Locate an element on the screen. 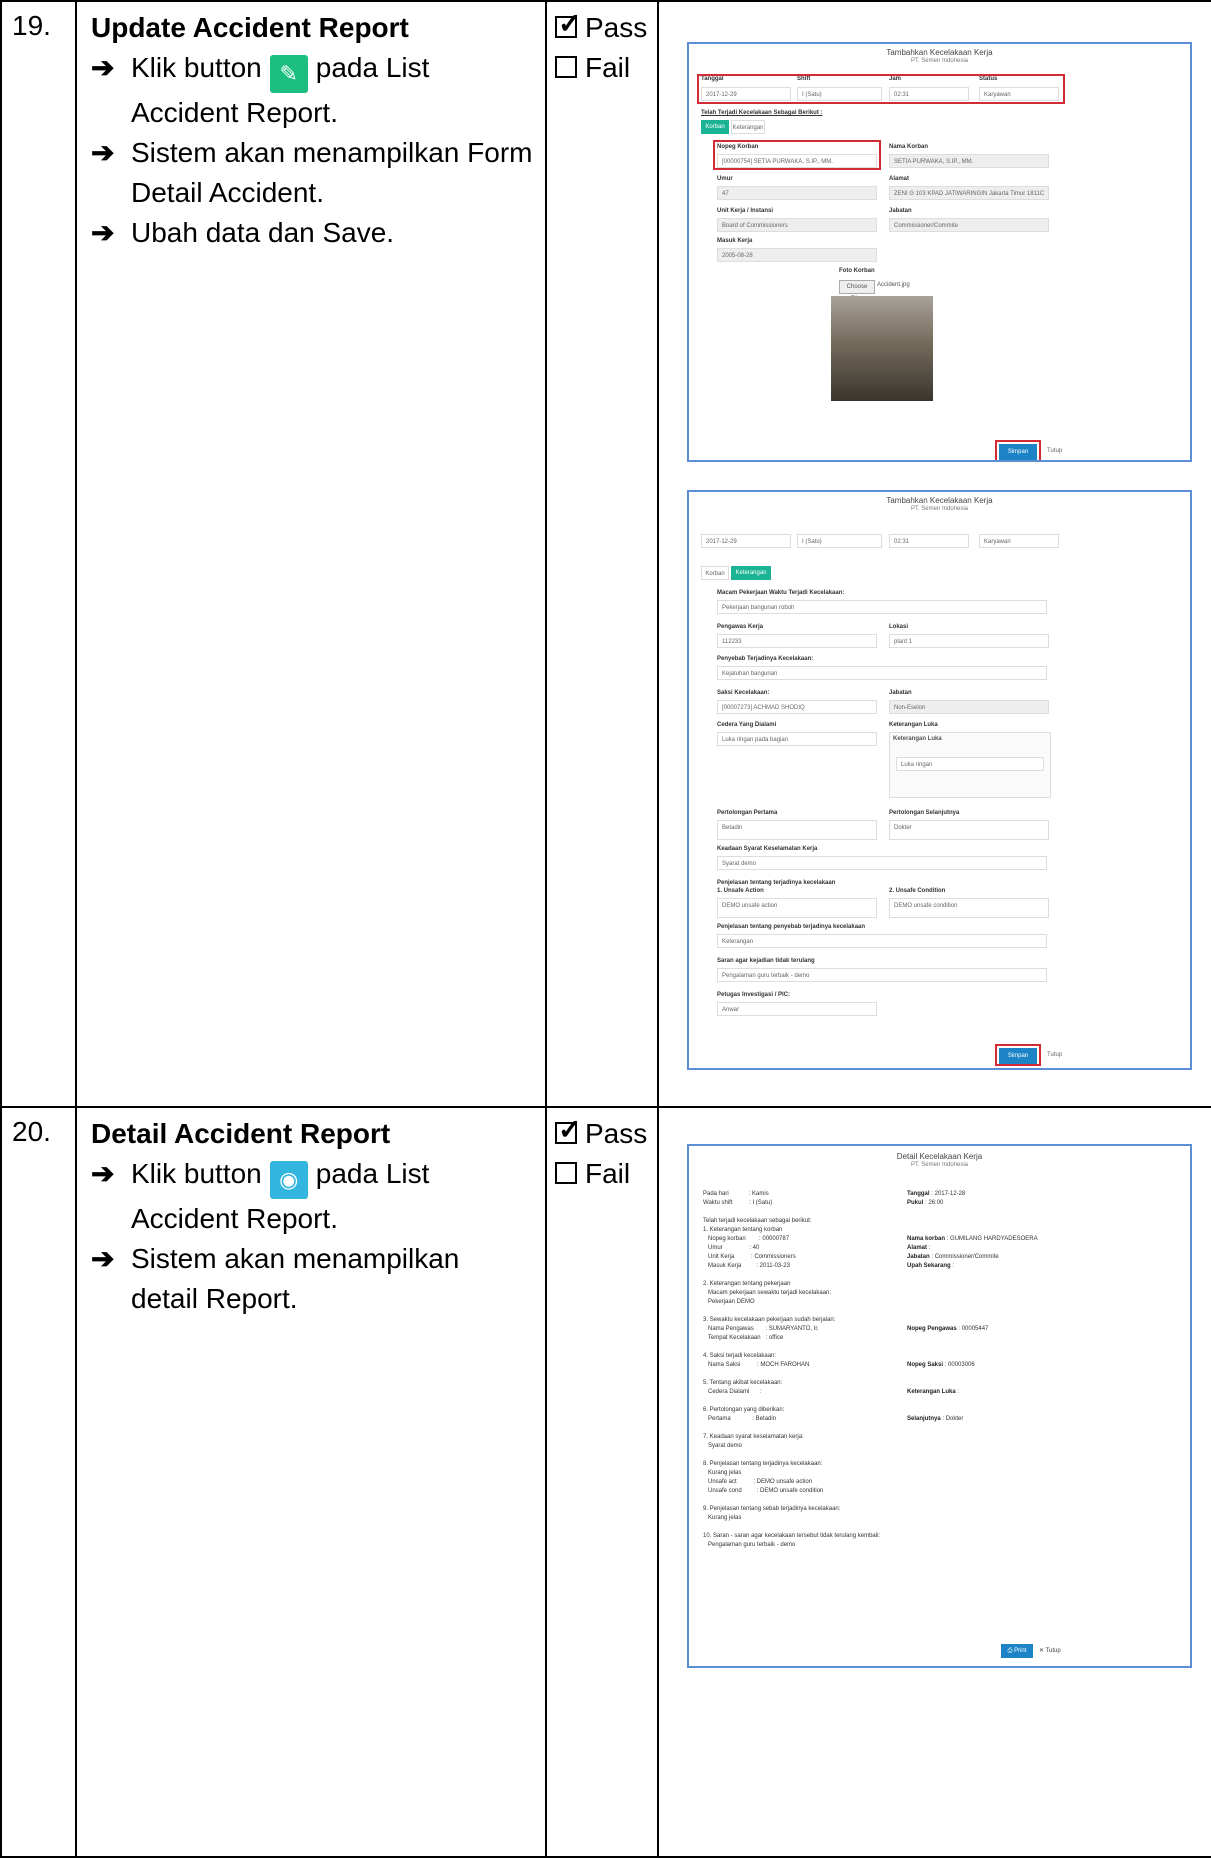 This screenshot has height=1858, width=1211. status-select: Karyawan is located at coordinates (1019, 541).